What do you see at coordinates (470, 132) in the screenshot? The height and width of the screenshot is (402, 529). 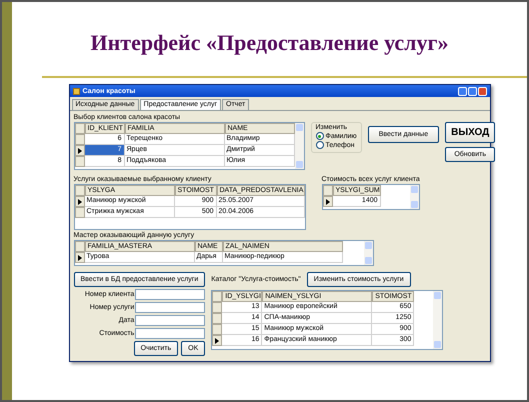 I see `exit-button: ВЫХОД` at bounding box center [470, 132].